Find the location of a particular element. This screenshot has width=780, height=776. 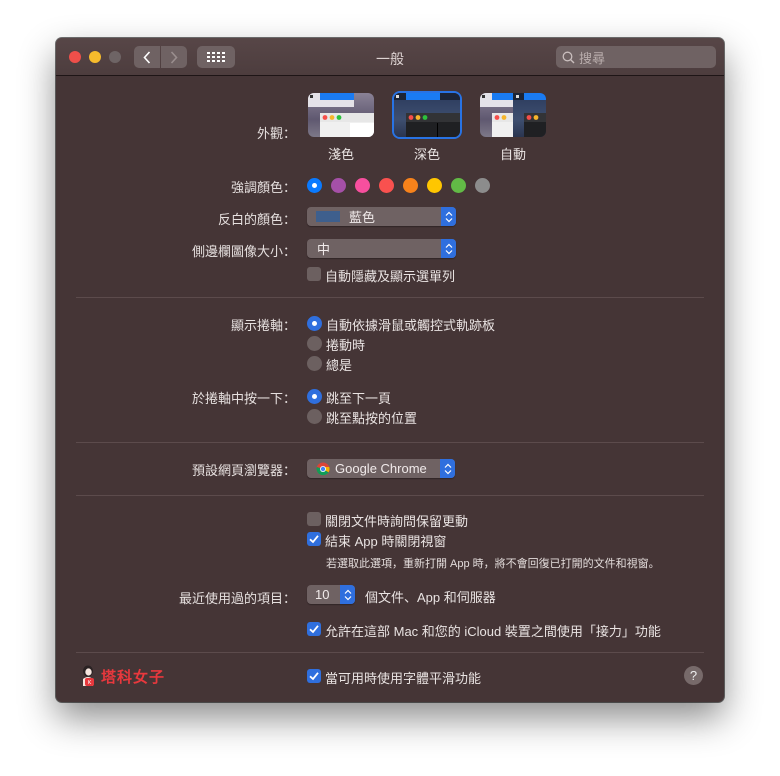

default-browser-value: Google Chrome is located at coordinates (381, 468).